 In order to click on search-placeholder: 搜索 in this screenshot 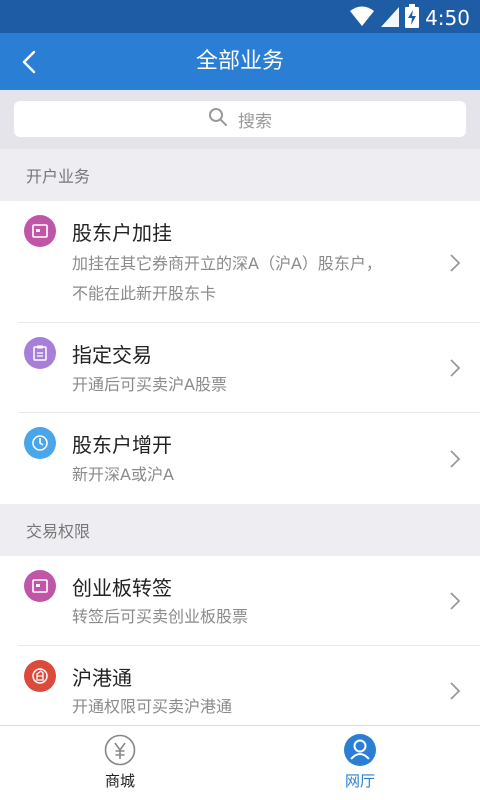, I will do `click(255, 121)`.